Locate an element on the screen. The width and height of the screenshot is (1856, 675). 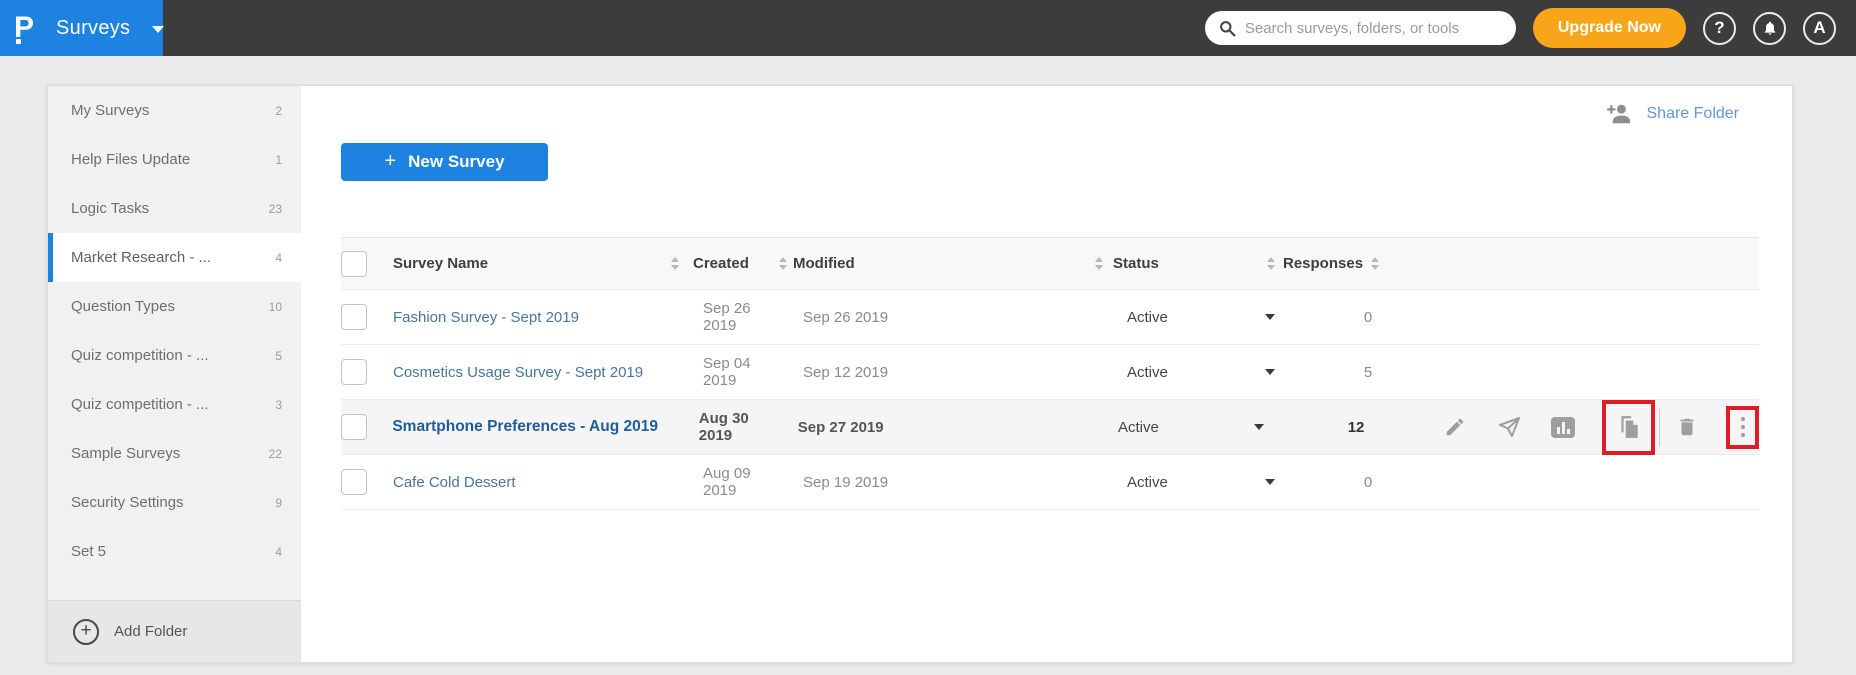
responses-count: 12 is located at coordinates (1356, 427).